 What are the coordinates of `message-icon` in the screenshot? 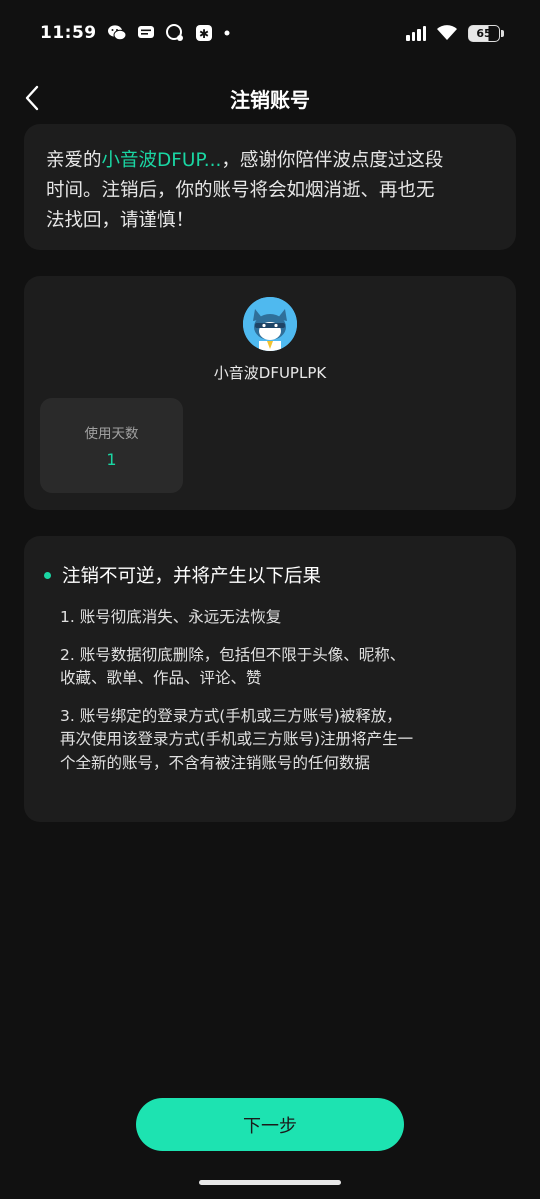 It's located at (145, 32).